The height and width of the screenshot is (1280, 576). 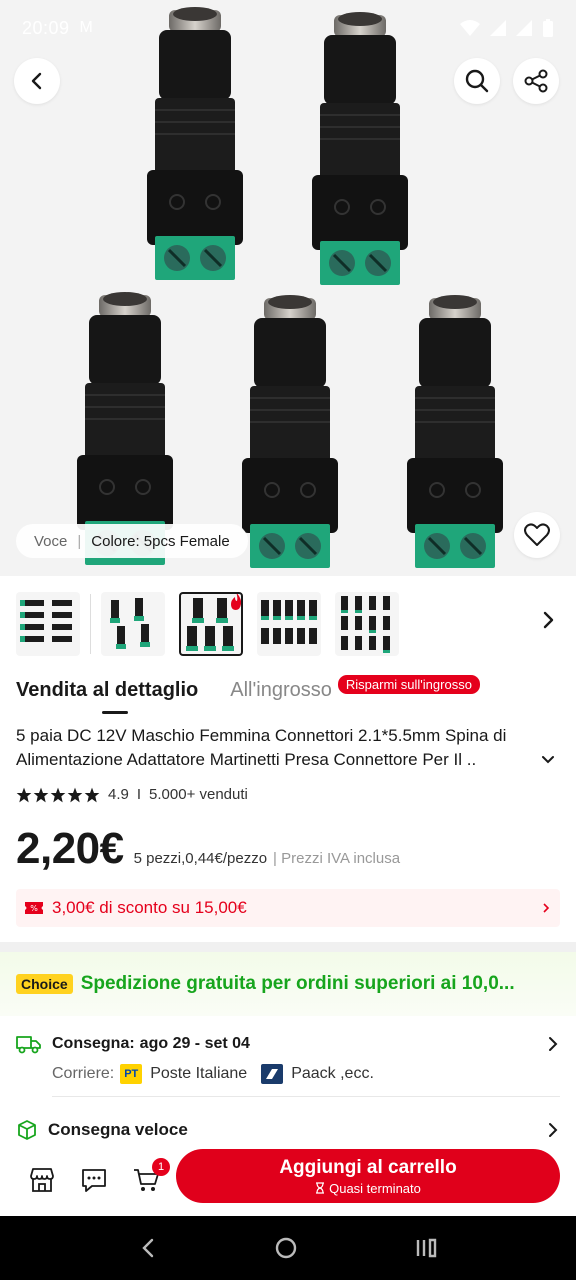 I want to click on add-to-cart-label: Aggiungi al carrello, so click(x=368, y=1167).